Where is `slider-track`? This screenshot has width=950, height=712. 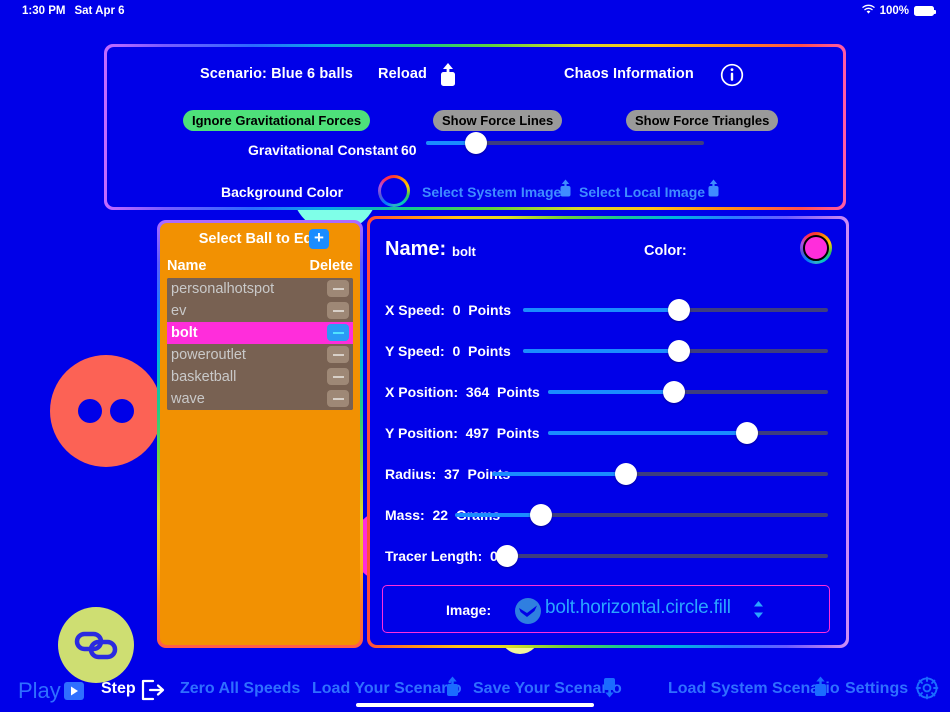 slider-track is located at coordinates (663, 556).